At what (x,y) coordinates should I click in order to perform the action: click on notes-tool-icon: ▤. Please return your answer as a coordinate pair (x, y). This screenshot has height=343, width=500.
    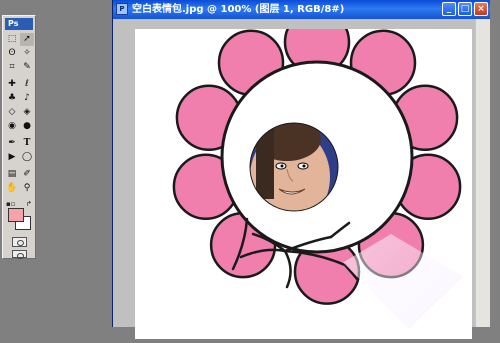
    Looking at the image, I should click on (12, 174).